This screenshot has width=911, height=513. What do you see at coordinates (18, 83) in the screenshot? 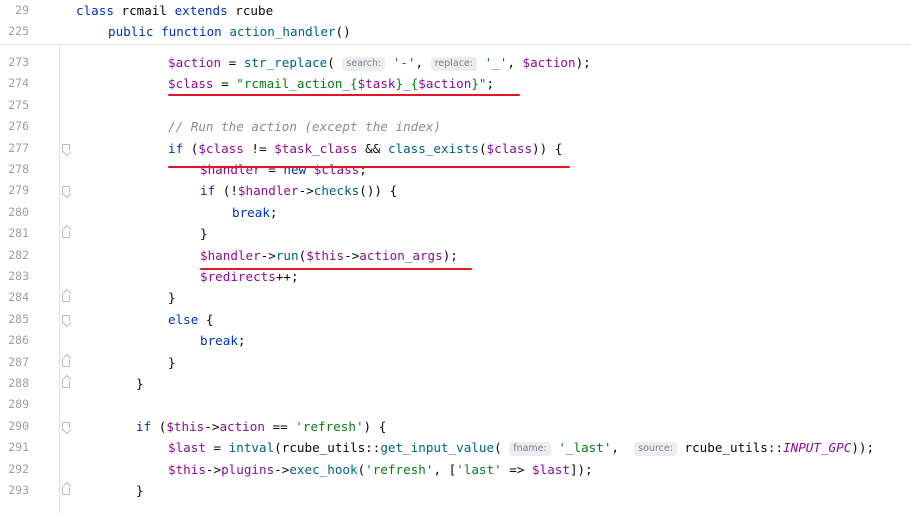
I see `line-number: 274` at bounding box center [18, 83].